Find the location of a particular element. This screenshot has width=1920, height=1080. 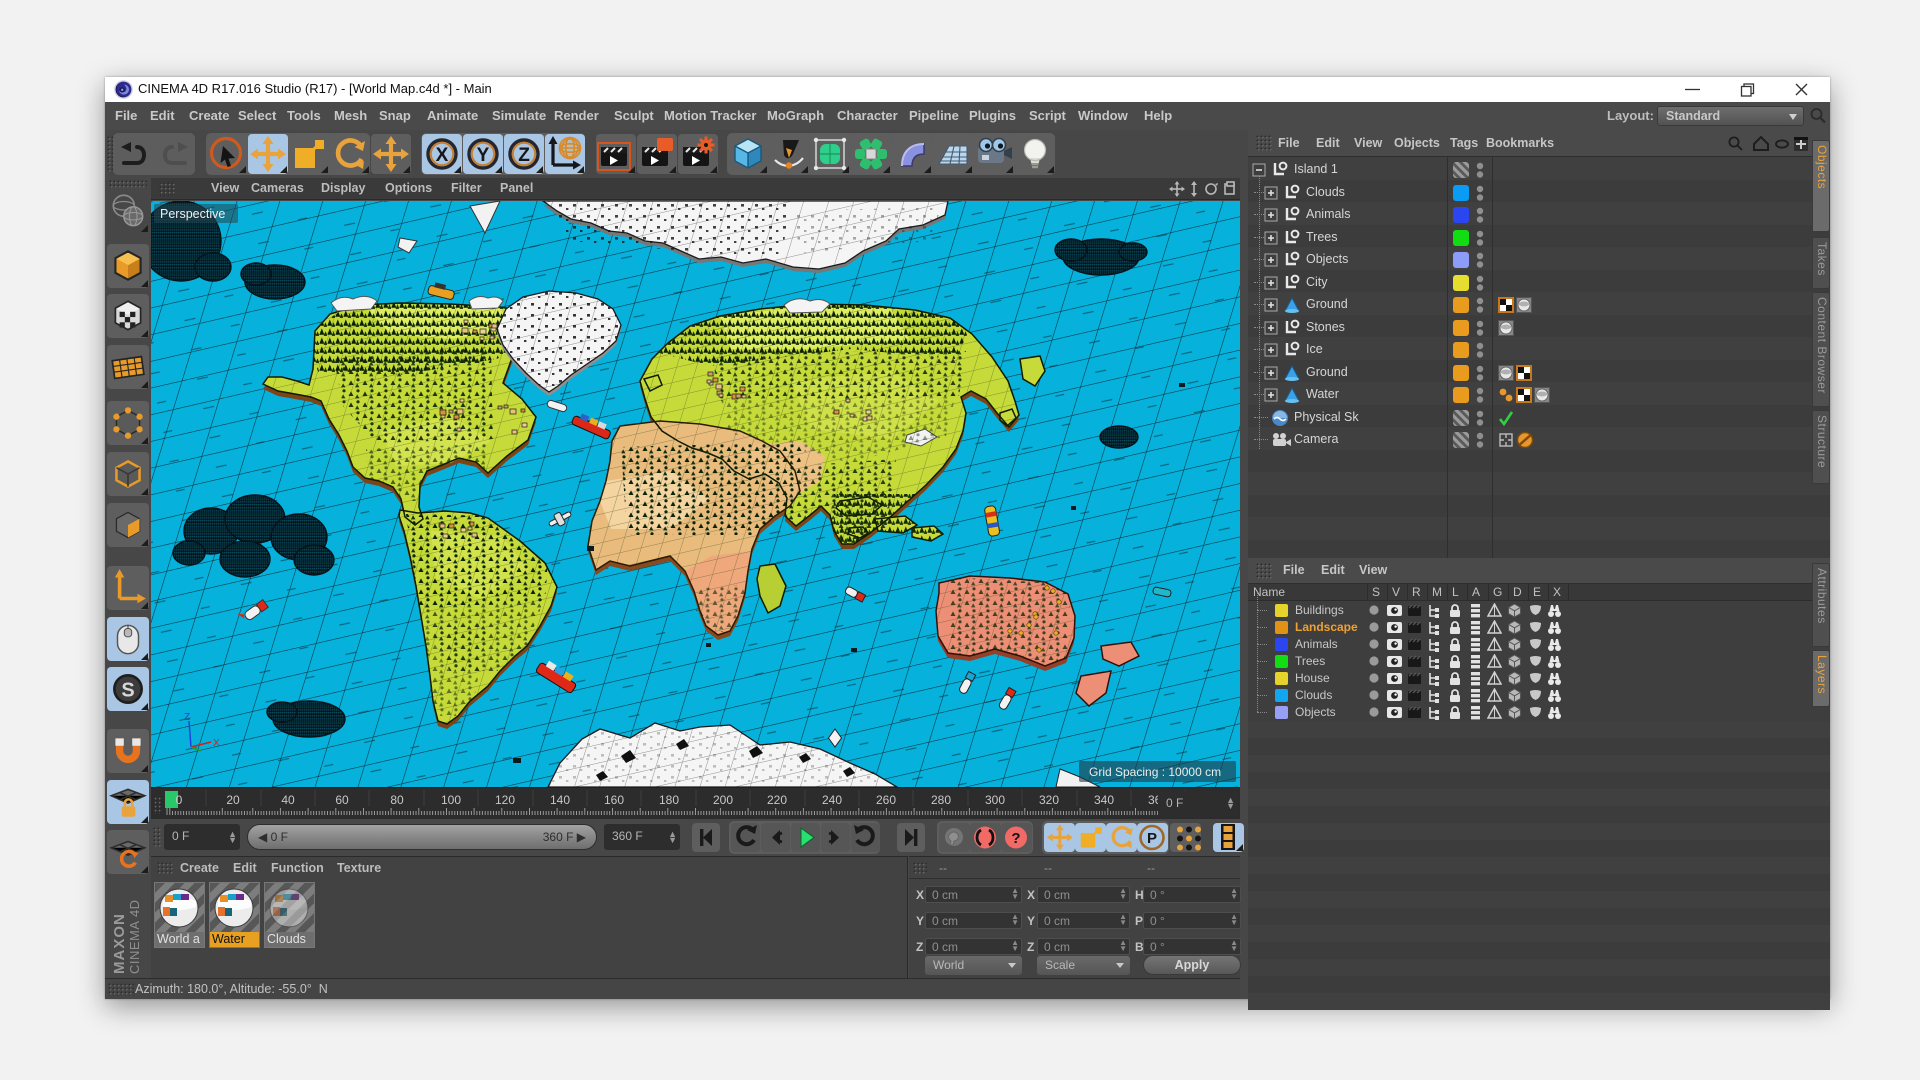

svg-text: 140 is located at coordinates (560, 800).